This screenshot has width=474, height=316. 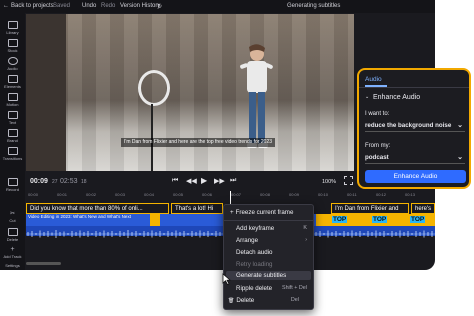 I want to click on ruler-tick: 00:12, so click(x=381, y=194).